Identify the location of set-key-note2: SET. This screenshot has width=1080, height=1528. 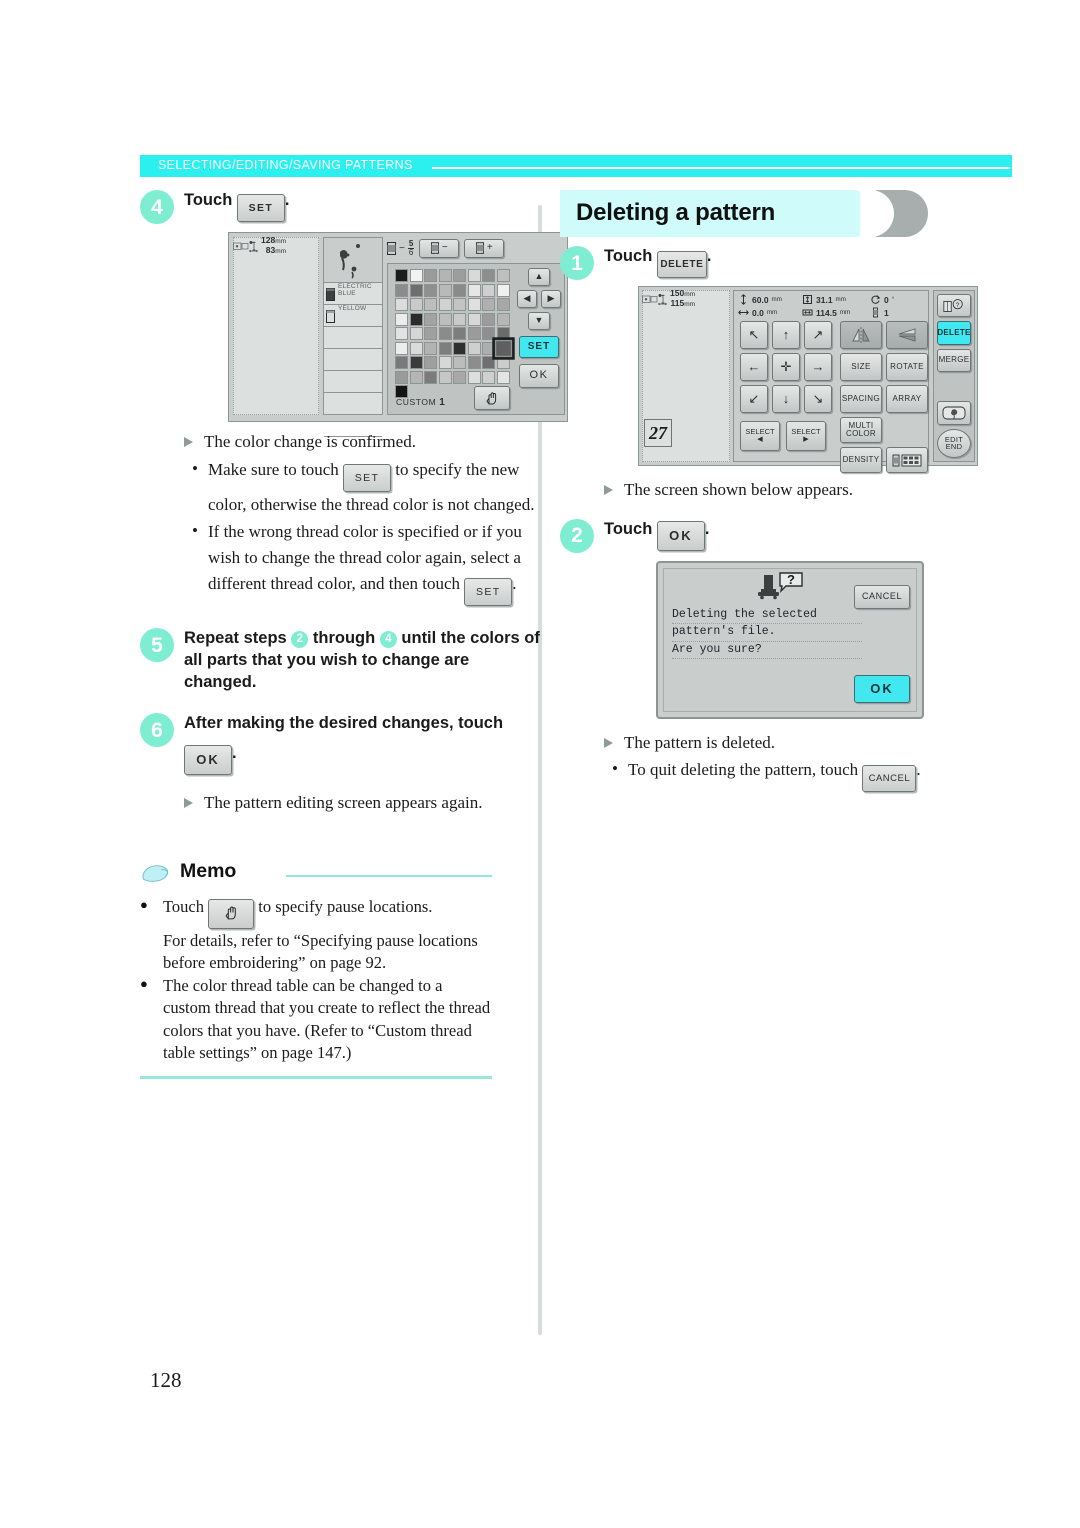
(488, 592).